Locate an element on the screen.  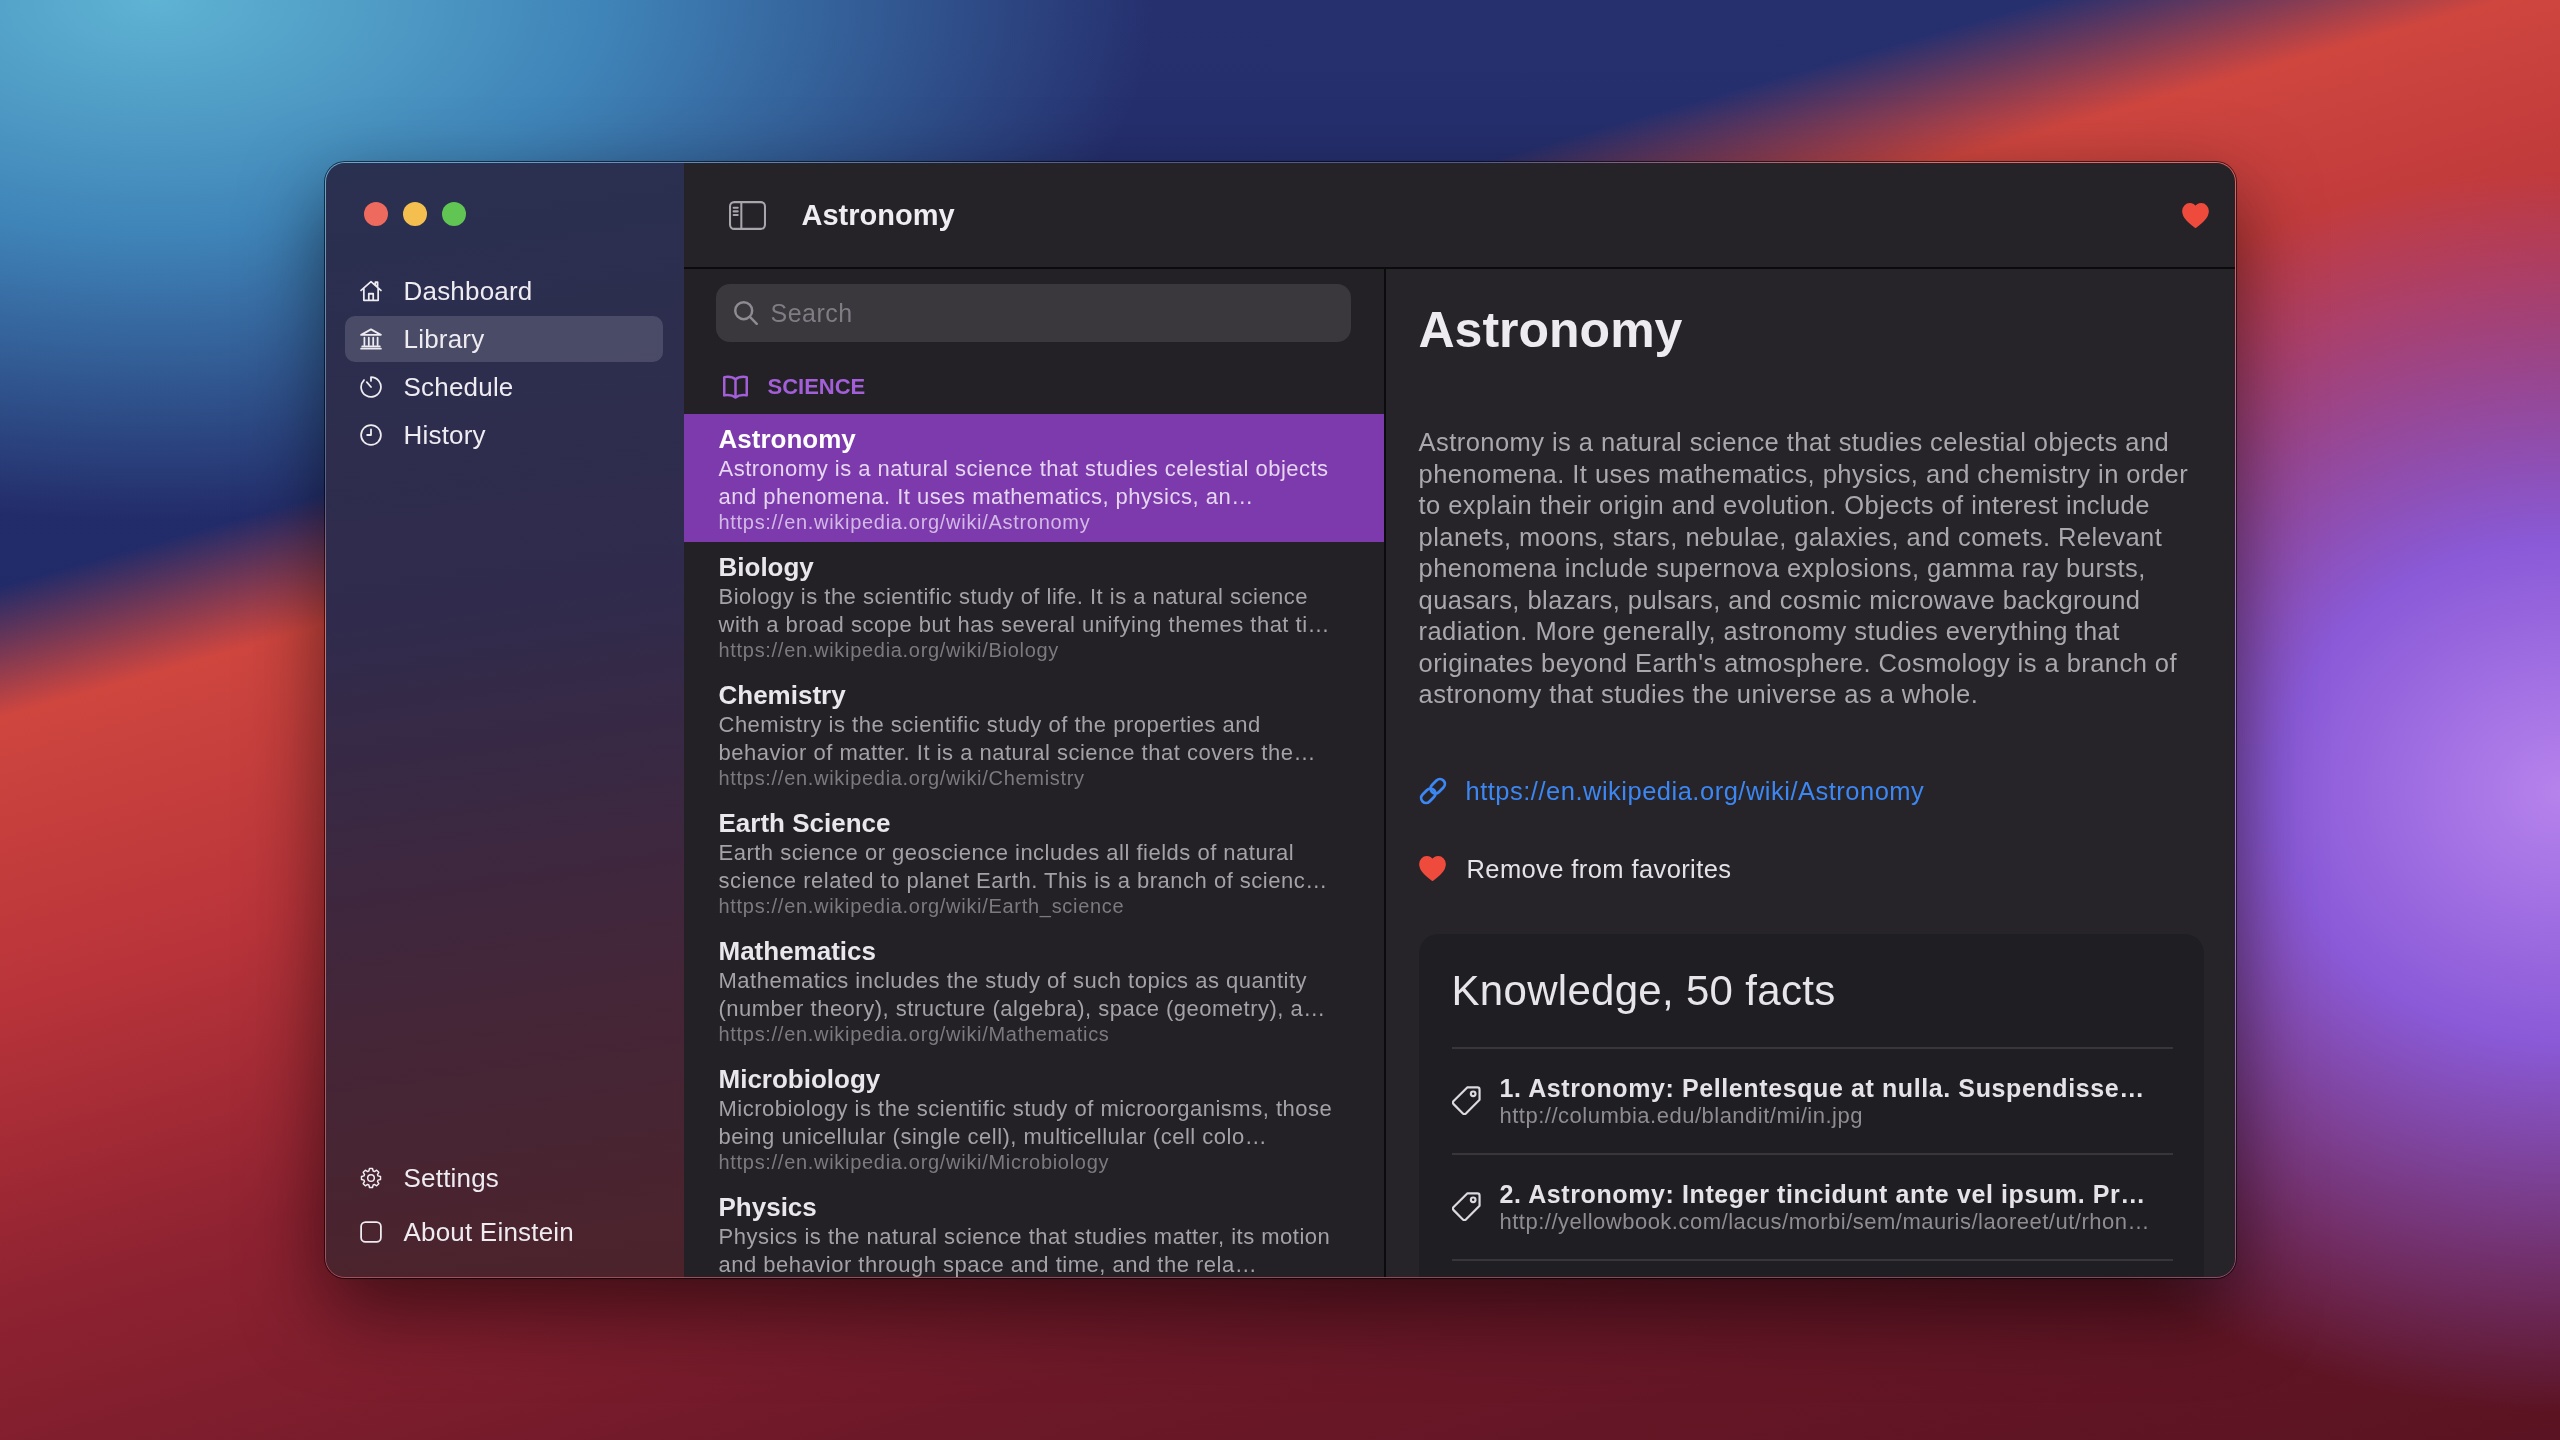
sidebar-item: Settings is located at coordinates (503, 1178).